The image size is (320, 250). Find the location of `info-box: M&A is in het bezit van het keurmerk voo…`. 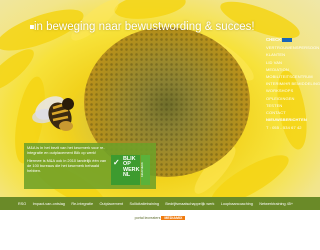

info-box: M&A is in het bezit van het keurmerk voo… is located at coordinates (67, 166).